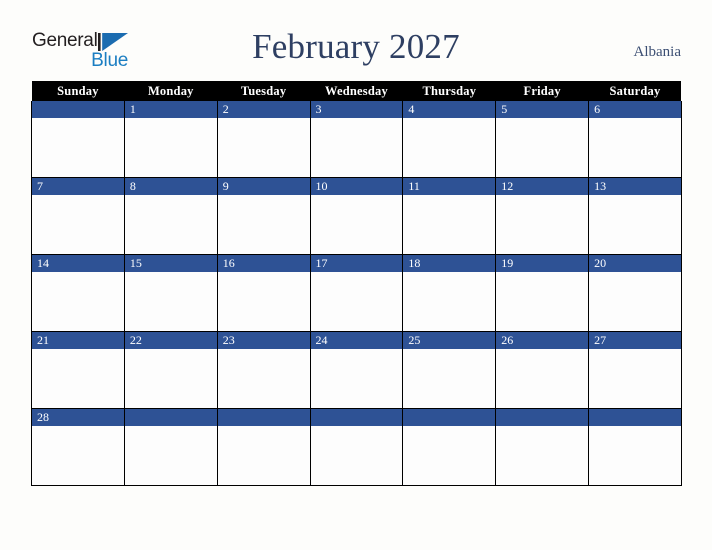 This screenshot has height=550, width=712. I want to click on day-number: 11, so click(449, 186).